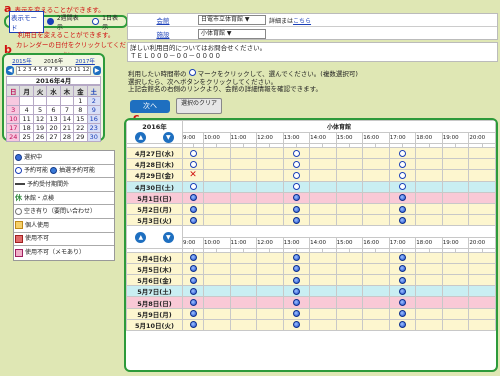 The width and height of the screenshot is (500, 376). Describe the element at coordinates (67, 119) in the screenshot. I see `calendar-day: 14` at that location.